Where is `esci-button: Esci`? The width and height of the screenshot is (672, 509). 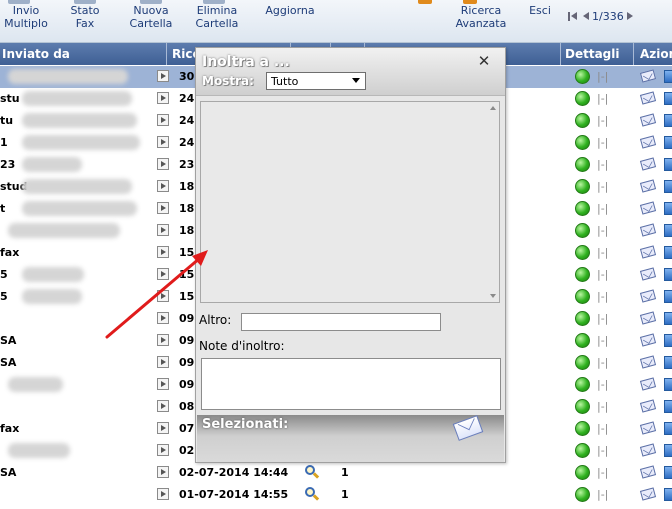 esci-button: Esci is located at coordinates (540, 10).